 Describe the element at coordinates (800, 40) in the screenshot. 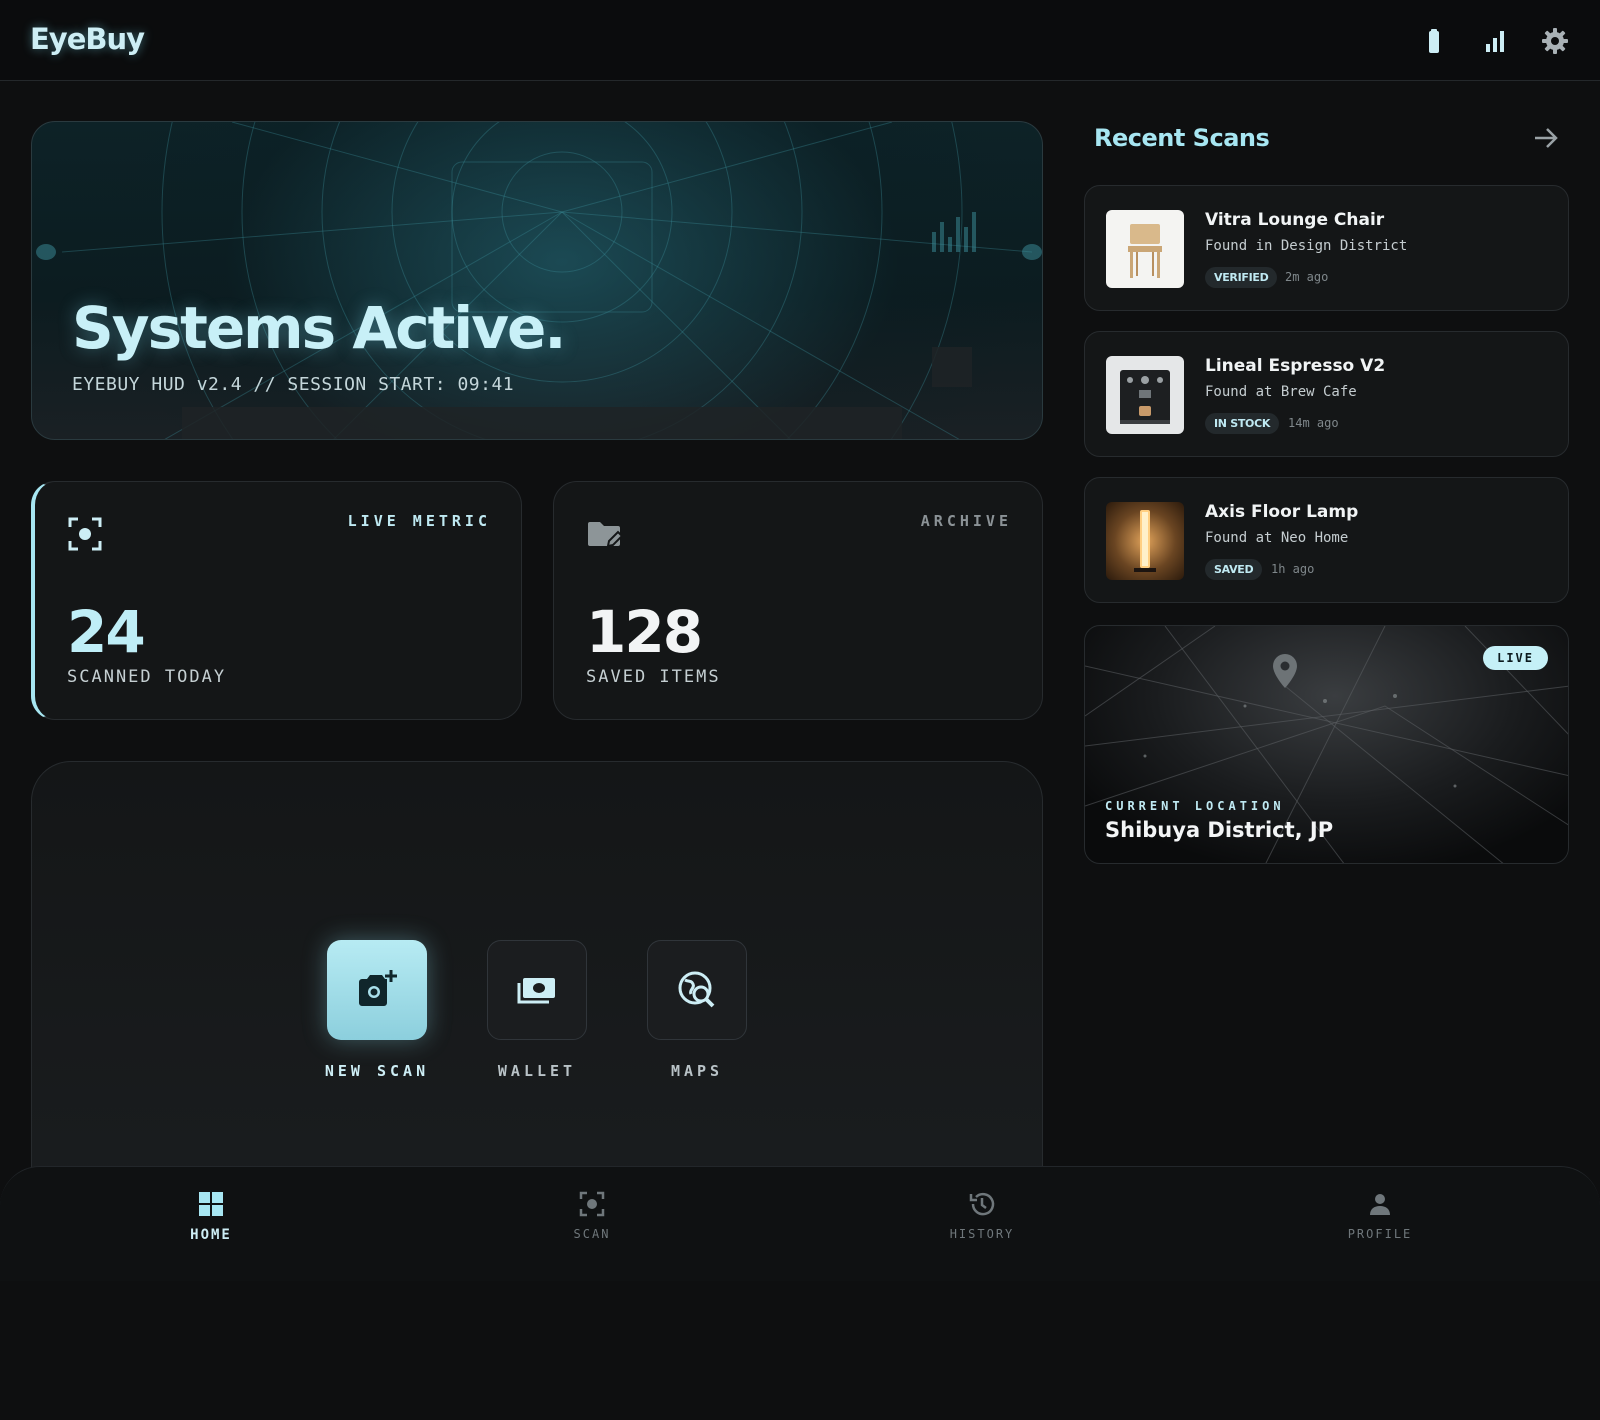

I see `top-bar: EyeBuy` at that location.